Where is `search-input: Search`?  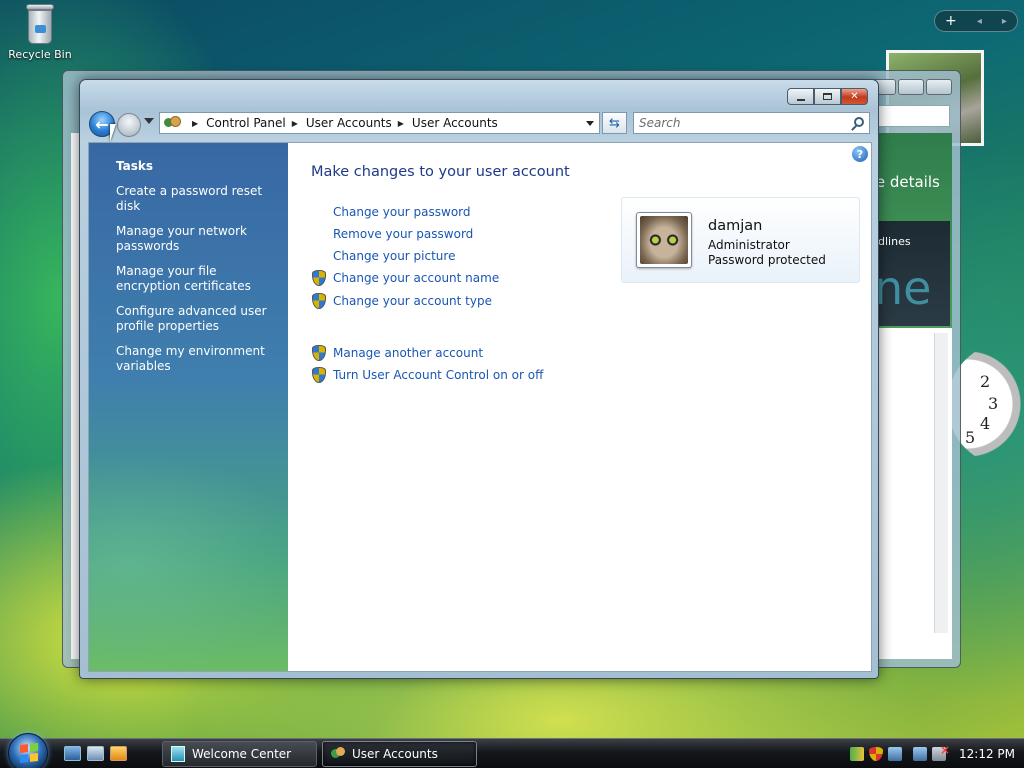
search-input: Search is located at coordinates (751, 123).